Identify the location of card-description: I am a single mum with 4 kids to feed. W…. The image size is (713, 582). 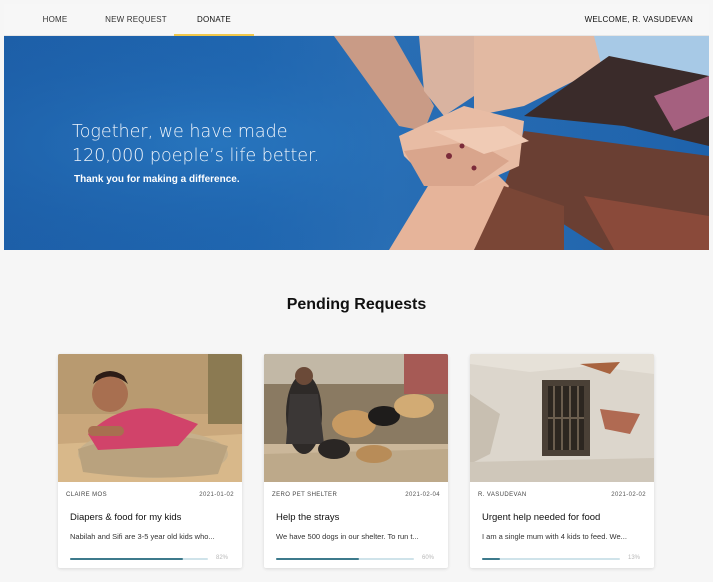
(554, 536).